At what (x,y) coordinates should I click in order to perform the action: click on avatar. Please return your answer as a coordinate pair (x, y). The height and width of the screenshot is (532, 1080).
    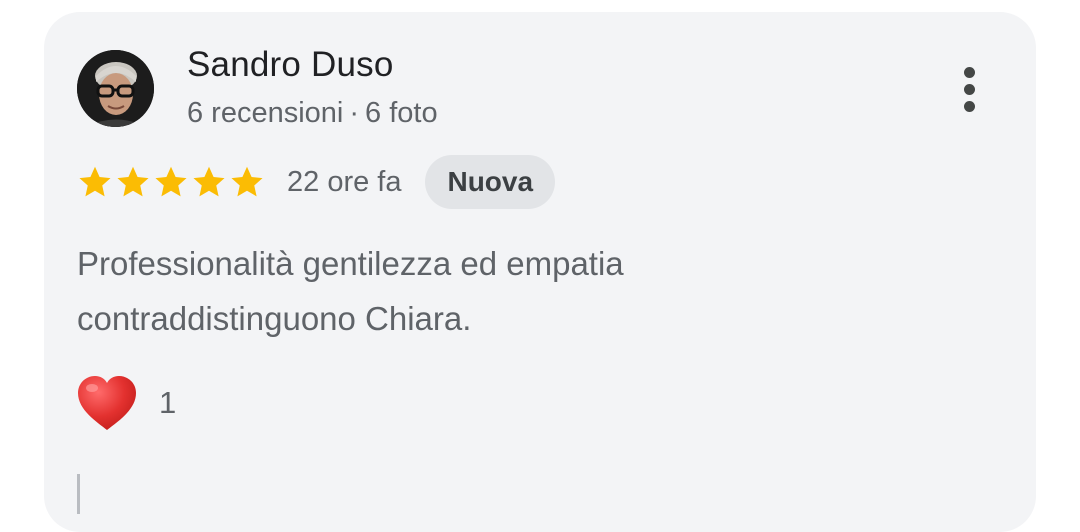
    Looking at the image, I should click on (115, 88).